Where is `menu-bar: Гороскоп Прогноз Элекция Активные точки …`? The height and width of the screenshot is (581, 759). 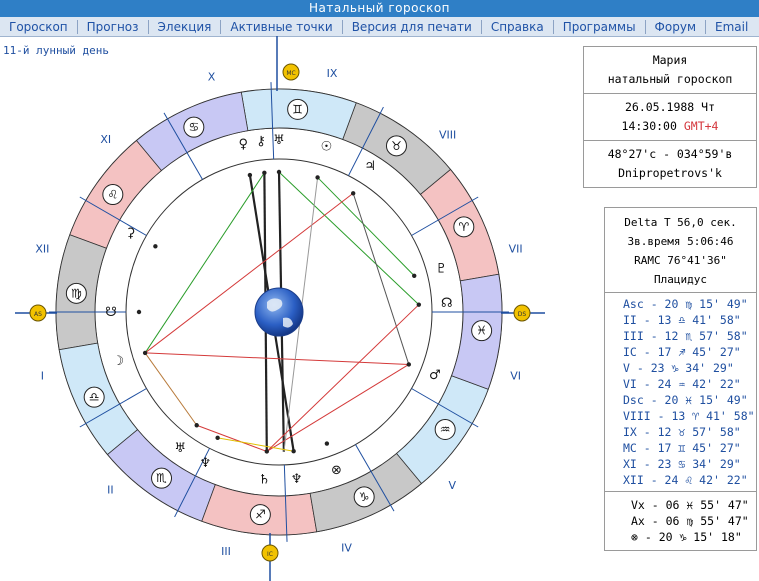 menu-bar: Гороскоп Прогноз Элекция Активные точки … is located at coordinates (379, 27).